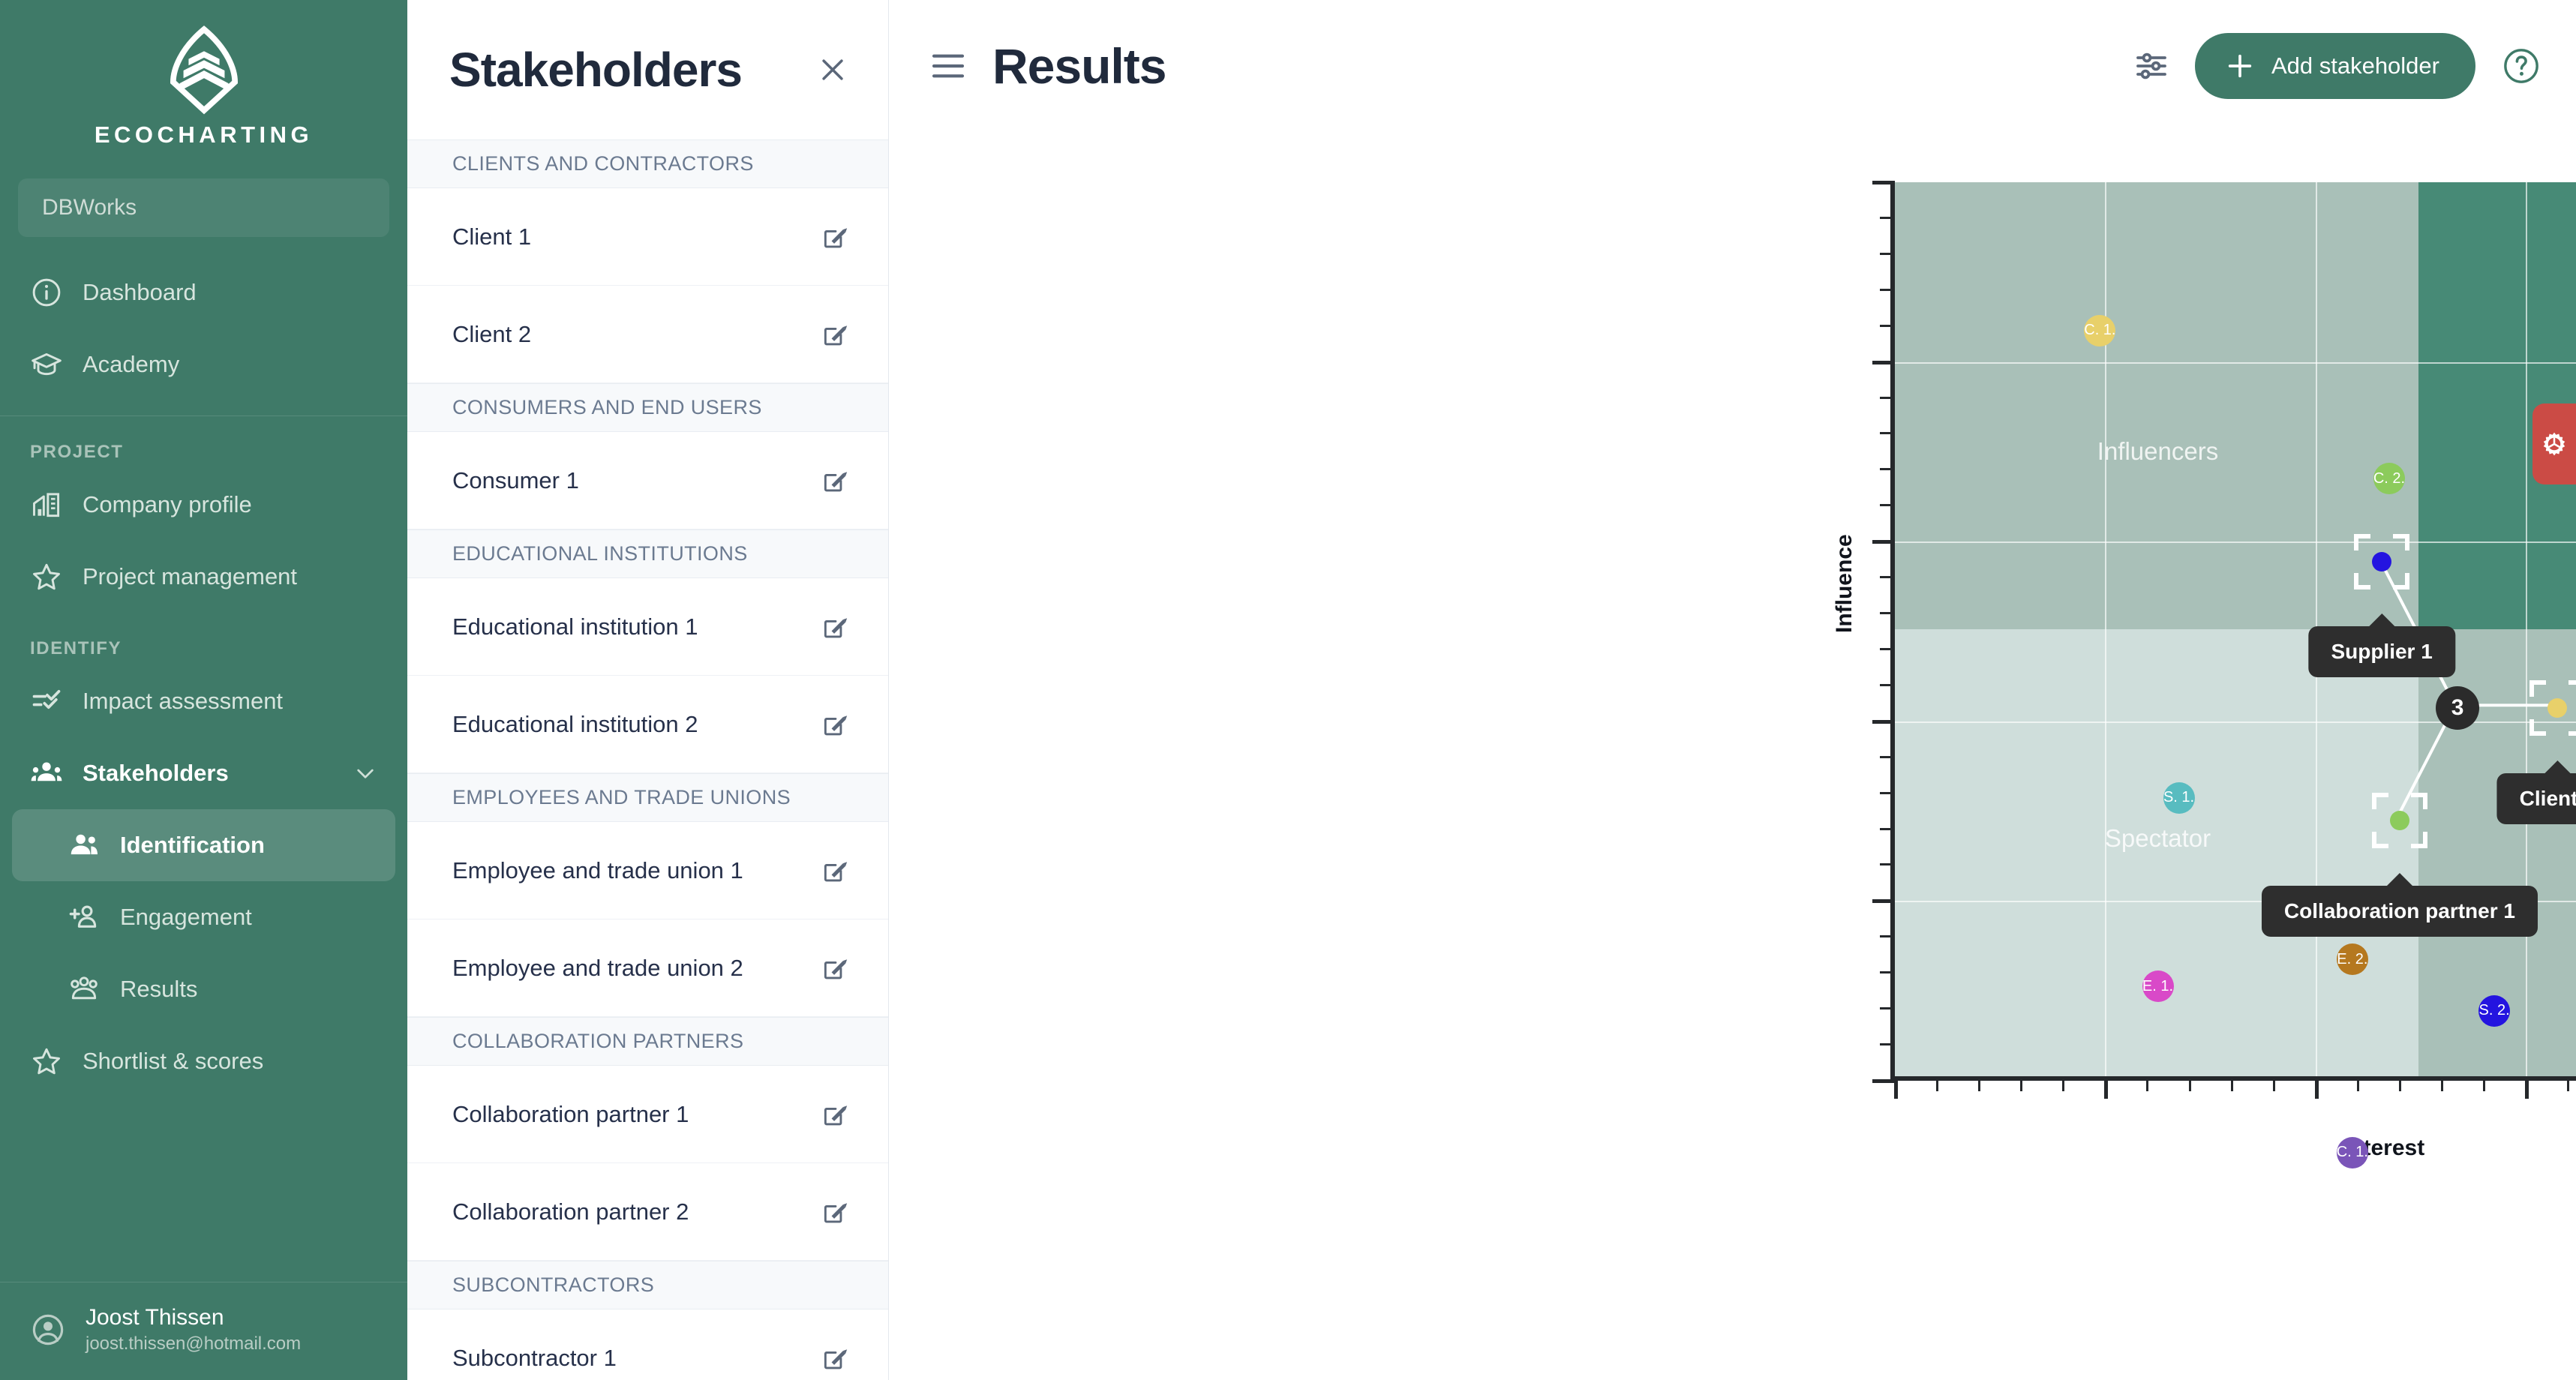 This screenshot has height=1380, width=2576. I want to click on stakeholder-row: Employee and trade union 1, so click(647, 871).